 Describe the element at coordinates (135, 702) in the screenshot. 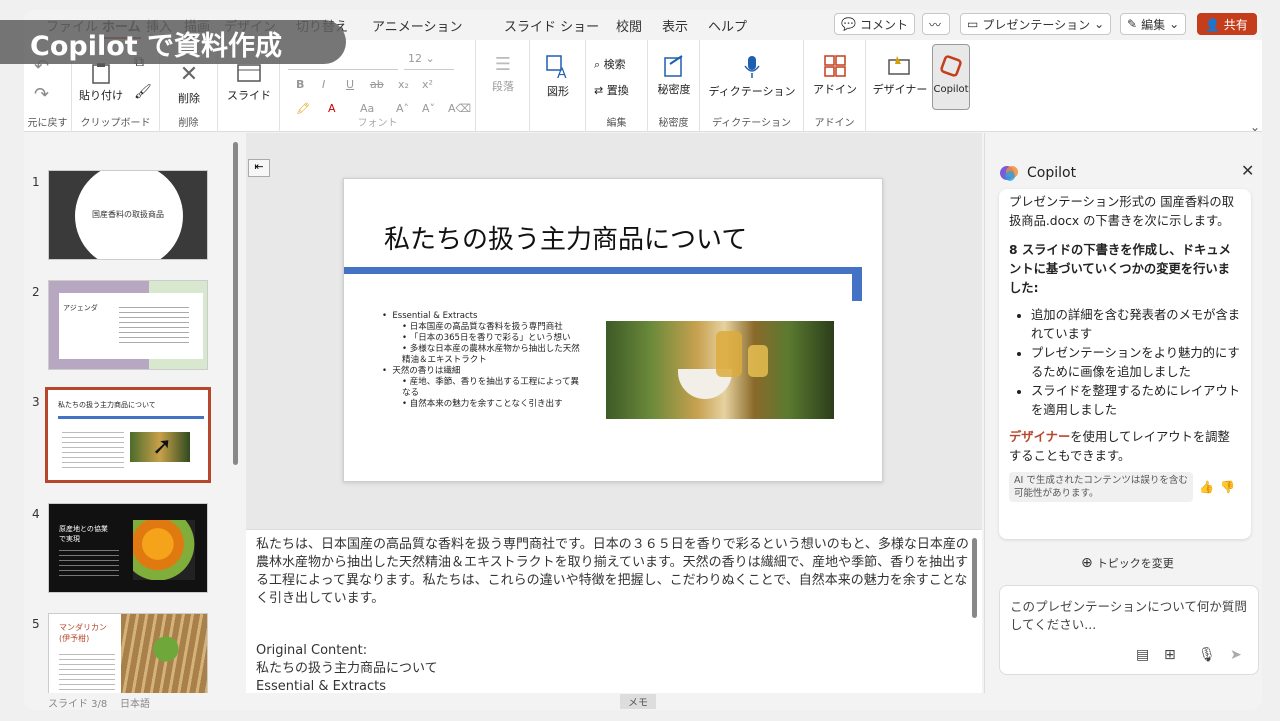

I see `status-language: 日本語` at that location.